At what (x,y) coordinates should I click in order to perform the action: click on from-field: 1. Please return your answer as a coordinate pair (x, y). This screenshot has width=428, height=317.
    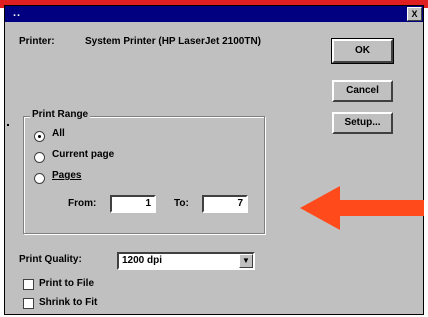
    Looking at the image, I should click on (133, 204).